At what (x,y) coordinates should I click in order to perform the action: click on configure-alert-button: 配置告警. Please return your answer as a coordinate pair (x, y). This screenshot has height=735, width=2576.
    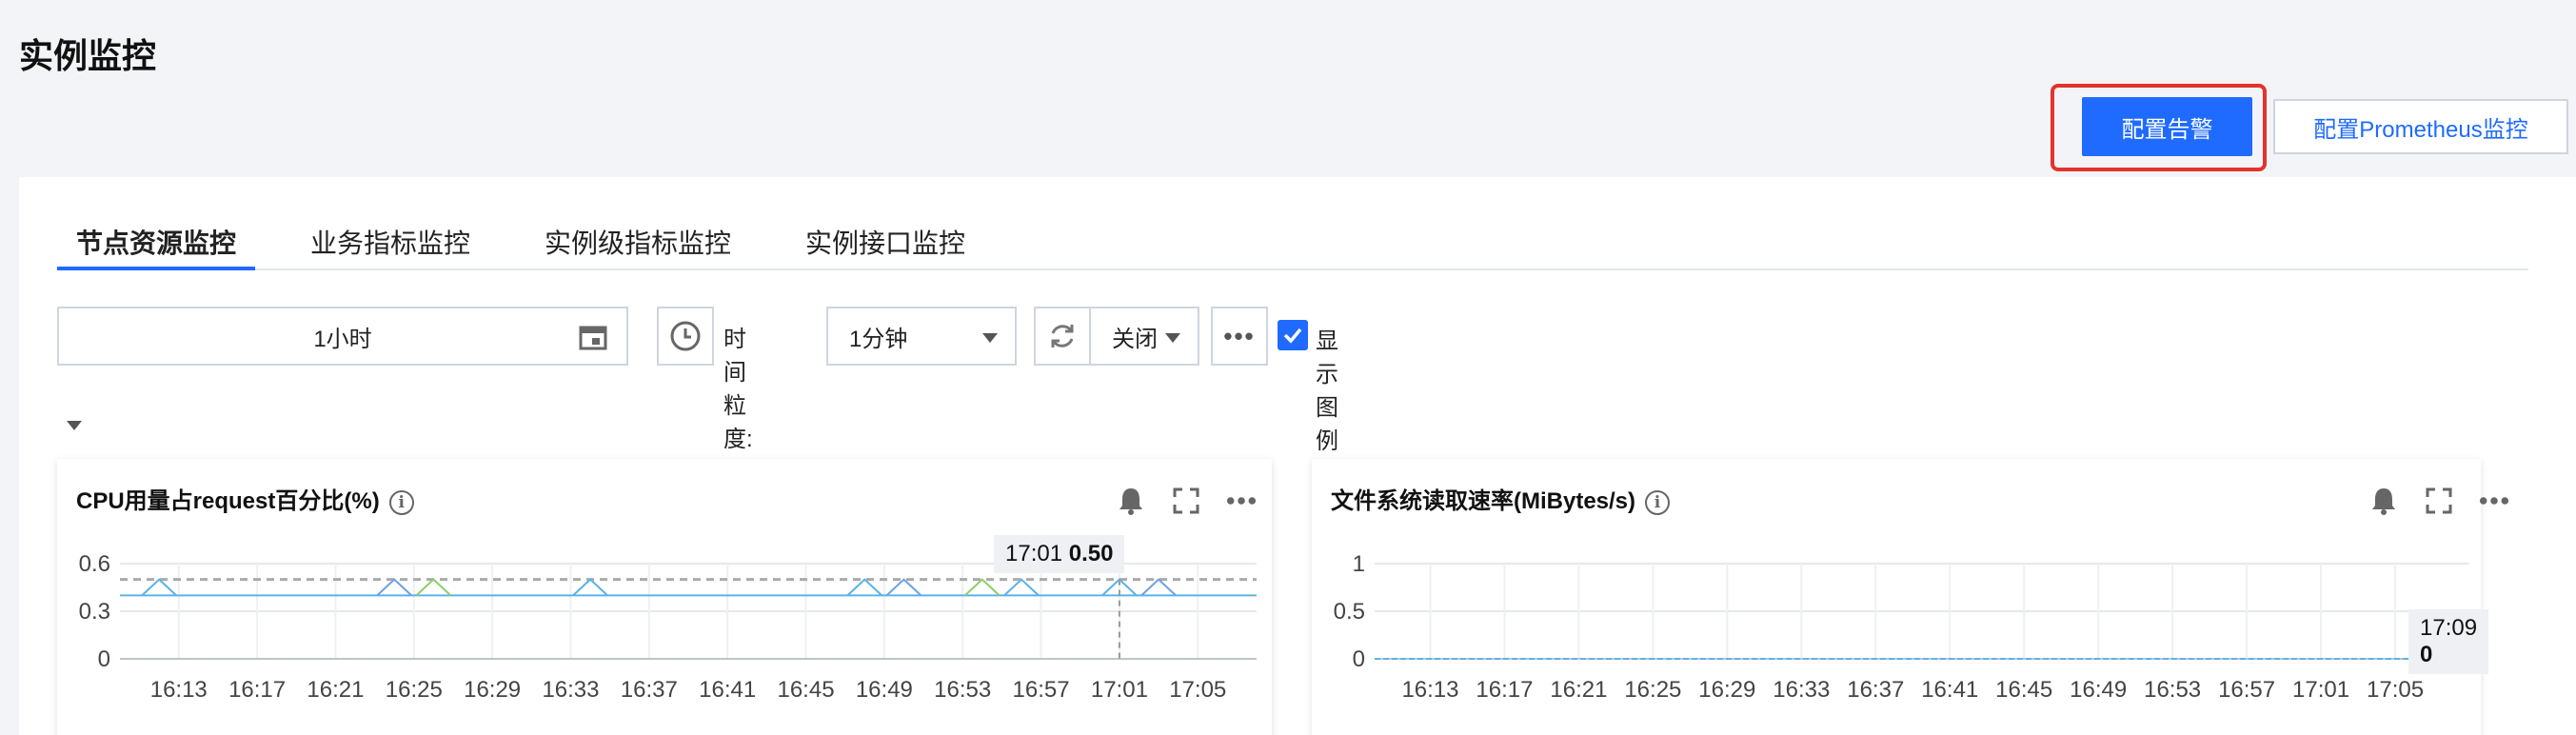
    Looking at the image, I should click on (2167, 126).